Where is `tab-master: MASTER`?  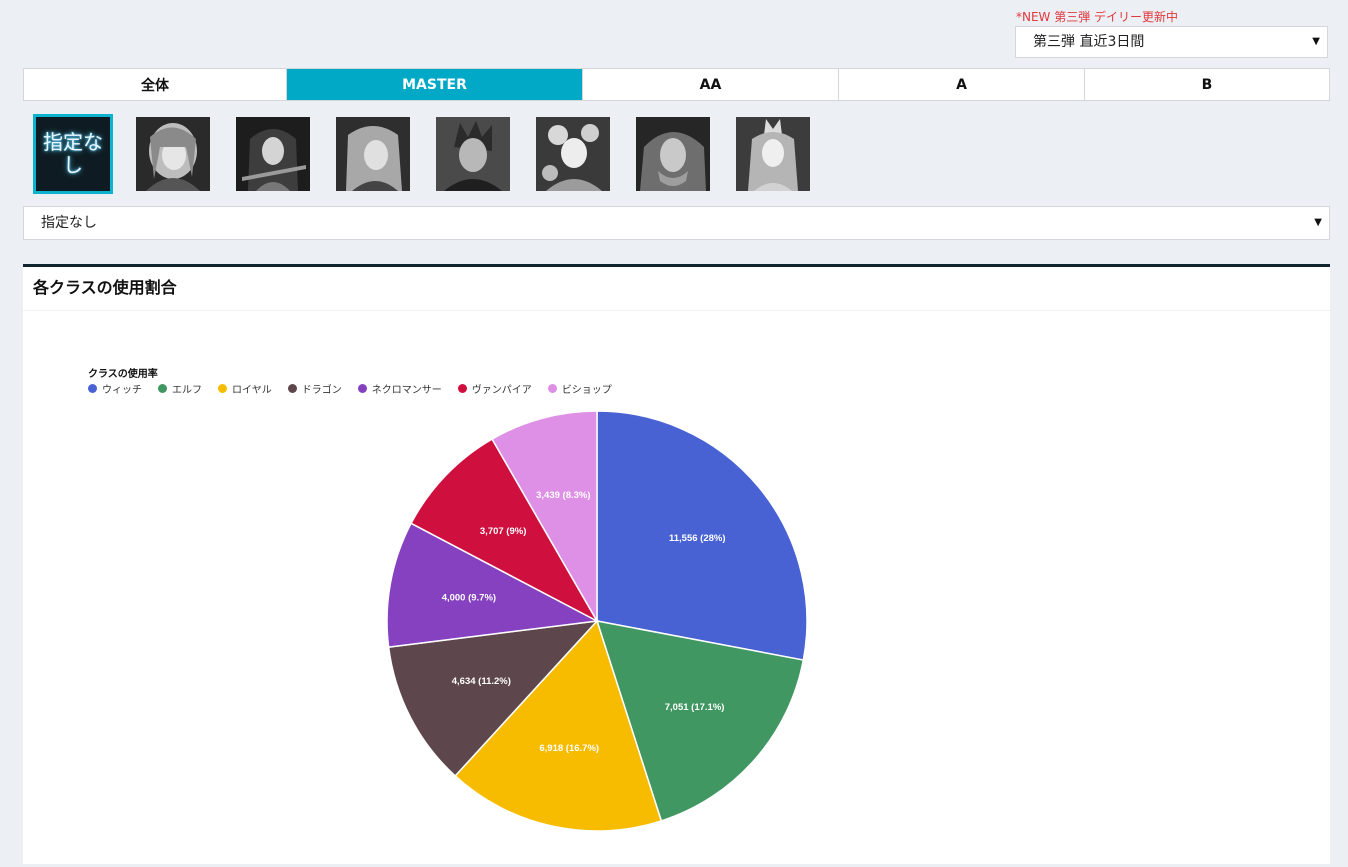 tab-master: MASTER is located at coordinates (435, 84).